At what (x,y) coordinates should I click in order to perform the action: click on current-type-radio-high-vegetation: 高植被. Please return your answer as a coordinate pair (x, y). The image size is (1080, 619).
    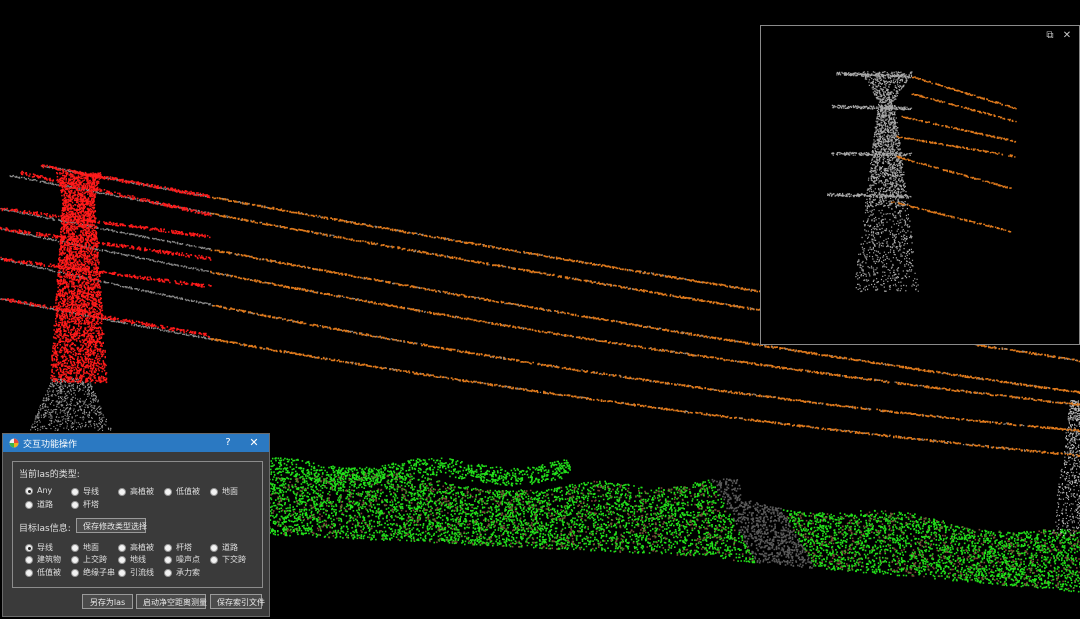
    Looking at the image, I should click on (136, 491).